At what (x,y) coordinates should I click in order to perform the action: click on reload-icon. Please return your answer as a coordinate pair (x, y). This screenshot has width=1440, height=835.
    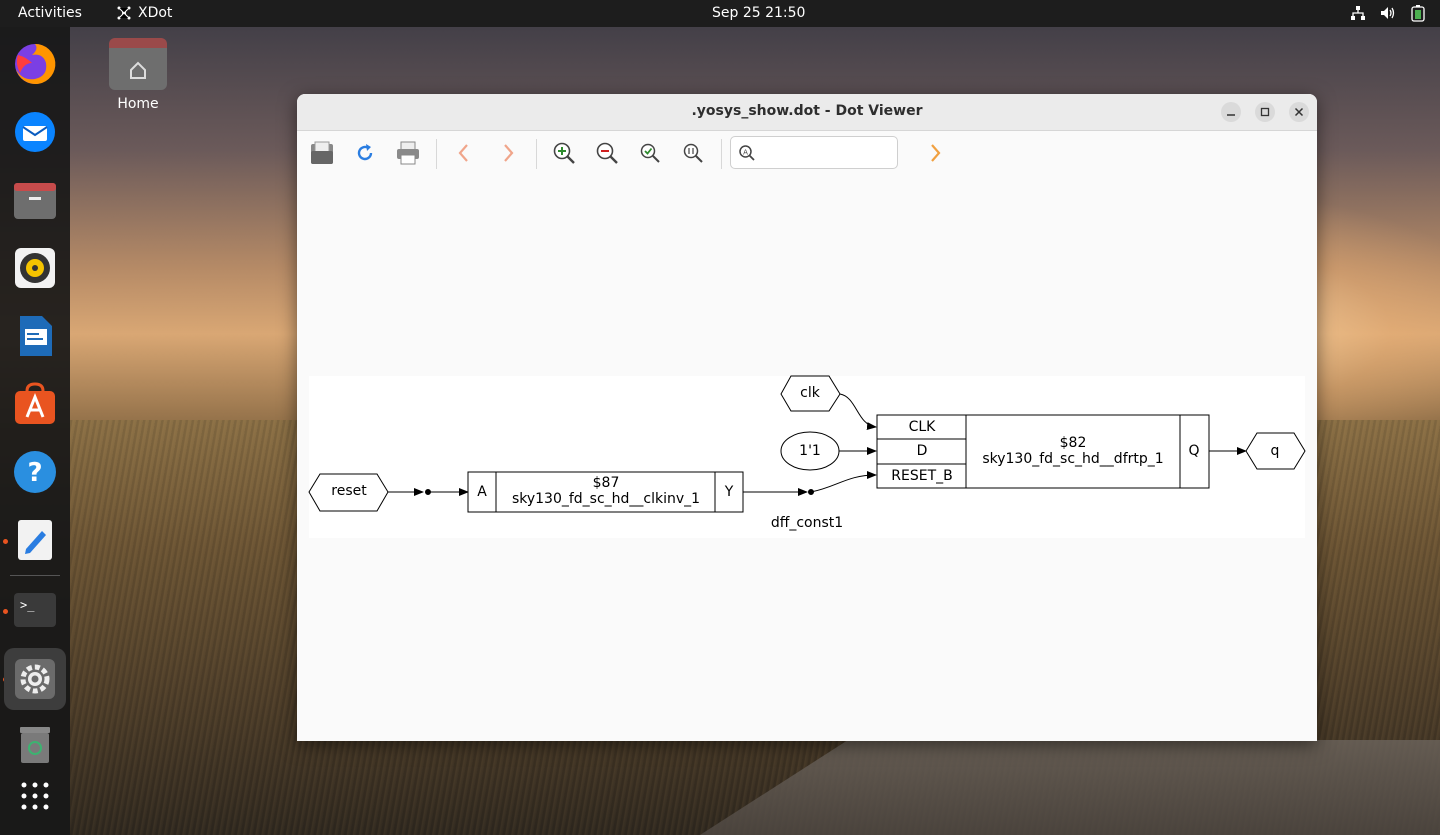
    Looking at the image, I should click on (365, 152).